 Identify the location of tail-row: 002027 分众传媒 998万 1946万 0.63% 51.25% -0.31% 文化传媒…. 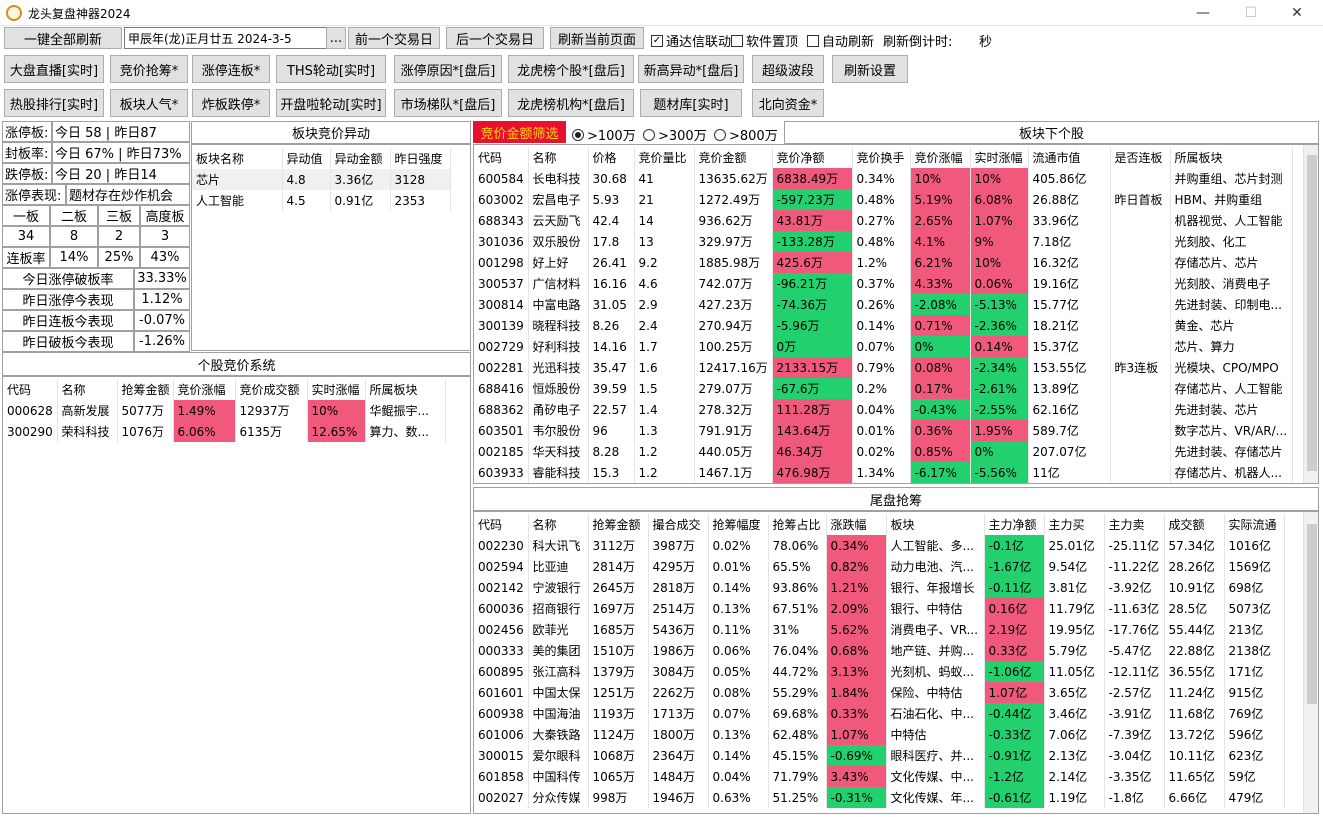
(879, 797).